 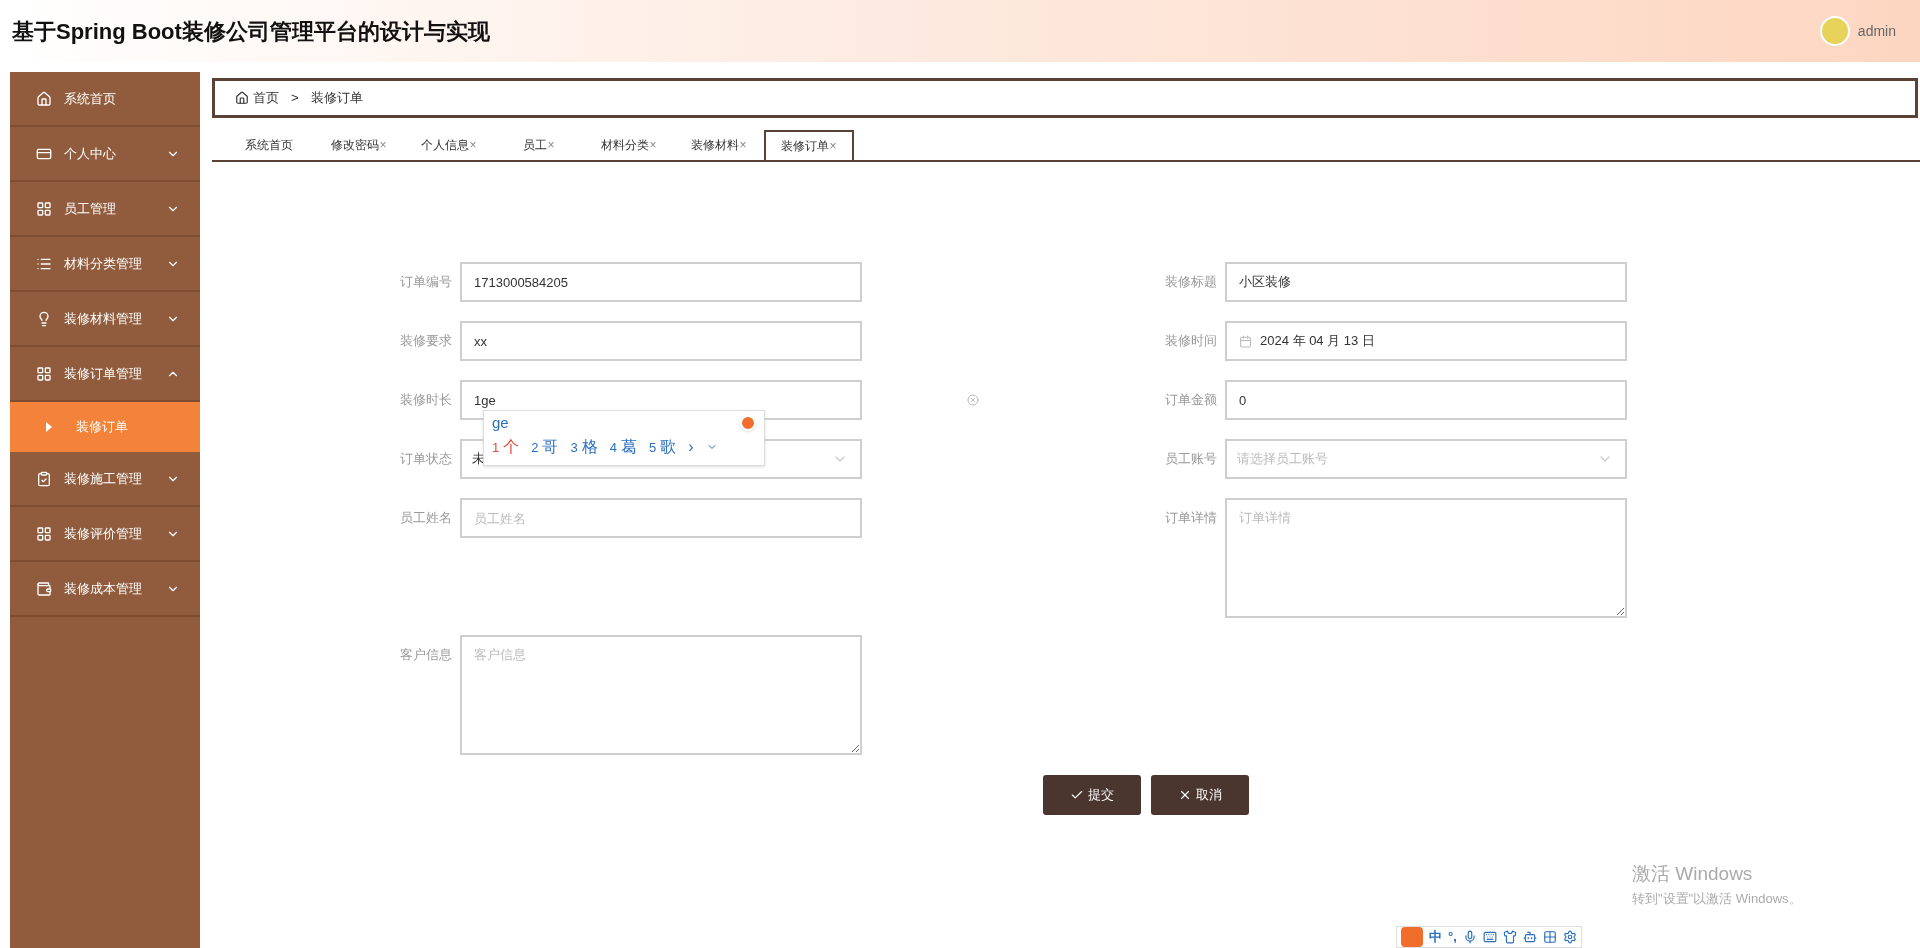 What do you see at coordinates (1426, 341) in the screenshot?
I see `date-field: 2024 年 04 月 13 日` at bounding box center [1426, 341].